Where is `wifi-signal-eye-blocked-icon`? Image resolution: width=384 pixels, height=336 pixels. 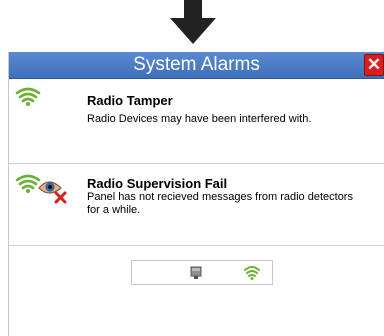
wifi-signal-eye-blocked-icon is located at coordinates (41, 189).